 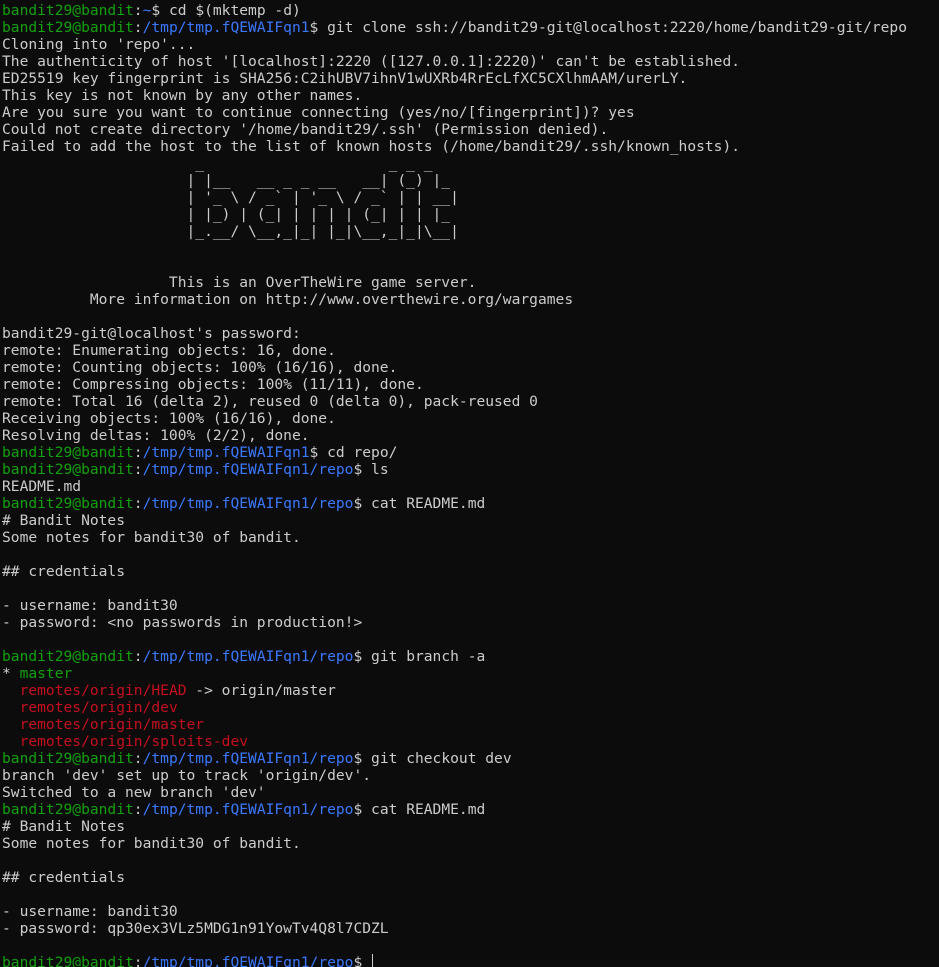 I want to click on output-line: bandit29-git@localhost's password:, so click(x=151, y=333).